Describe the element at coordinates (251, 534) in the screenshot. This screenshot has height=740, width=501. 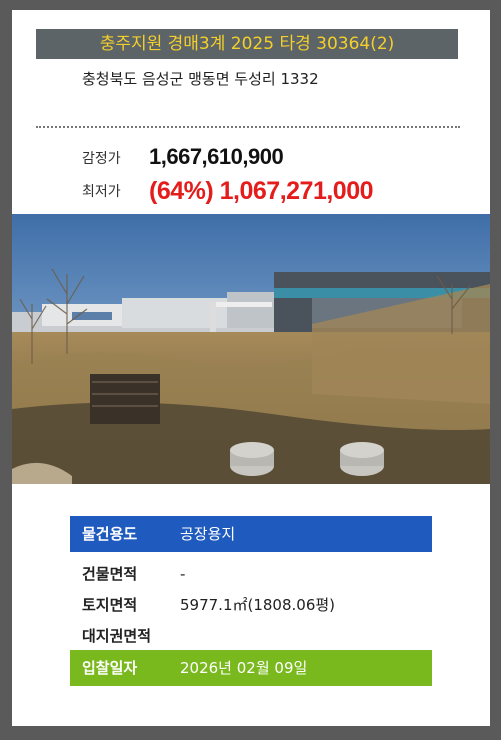
I see `usage-row: 물건용도 공장용지` at that location.